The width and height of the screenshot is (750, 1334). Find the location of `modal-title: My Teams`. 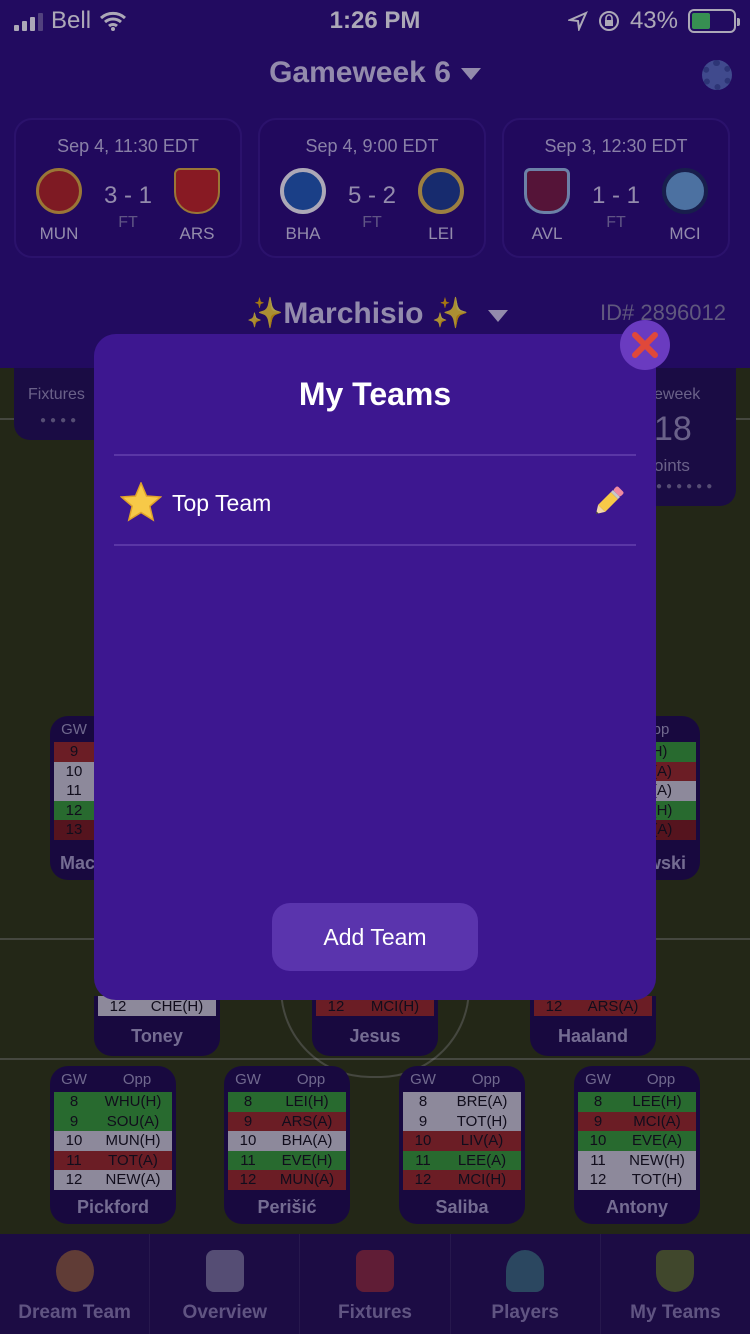

modal-title: My Teams is located at coordinates (375, 394).